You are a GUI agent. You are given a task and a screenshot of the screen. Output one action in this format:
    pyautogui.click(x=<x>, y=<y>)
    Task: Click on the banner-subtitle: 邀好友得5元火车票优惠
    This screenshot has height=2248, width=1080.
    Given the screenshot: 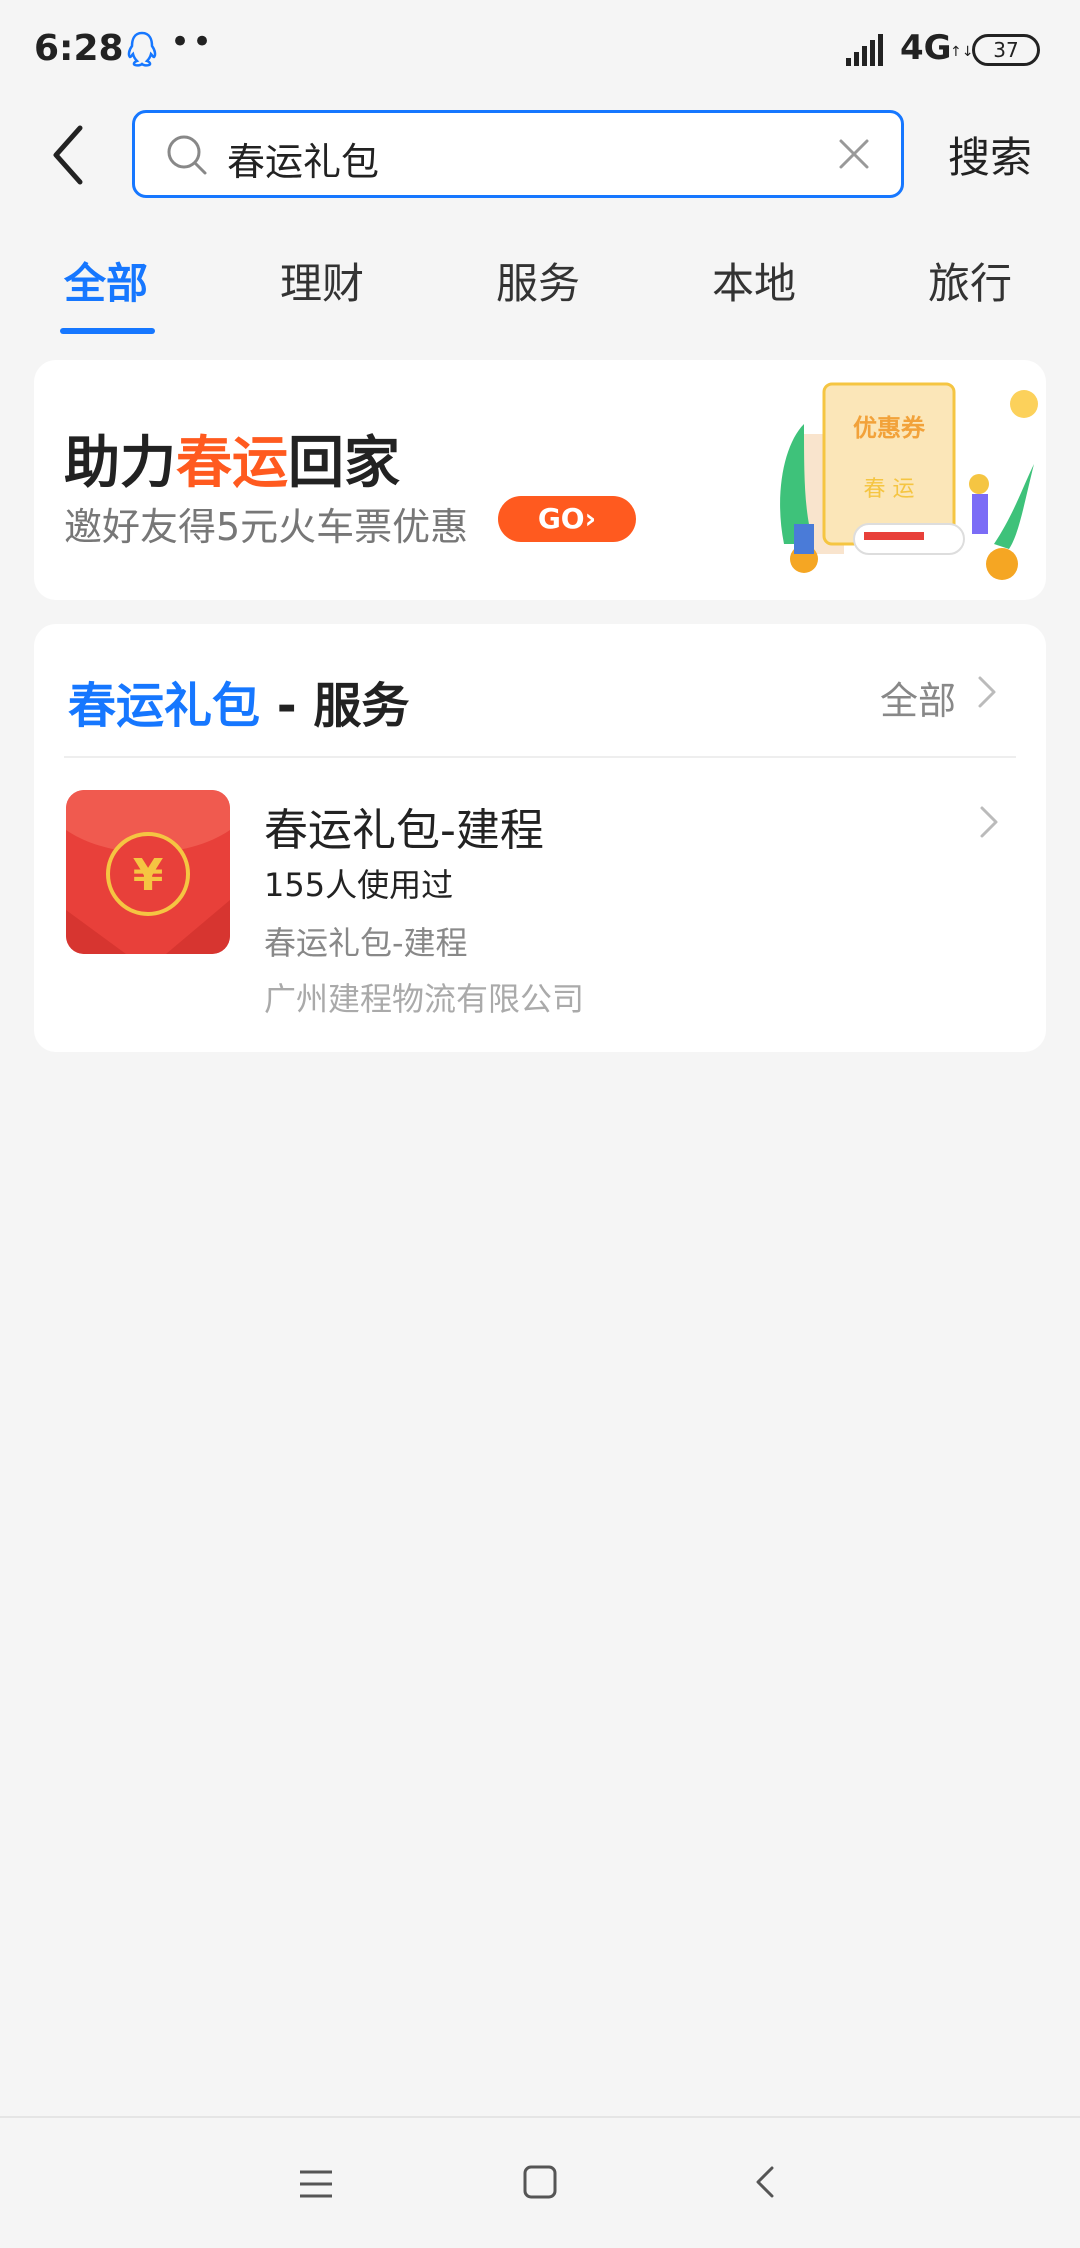 What is the action you would take?
    pyautogui.click(x=266, y=527)
    